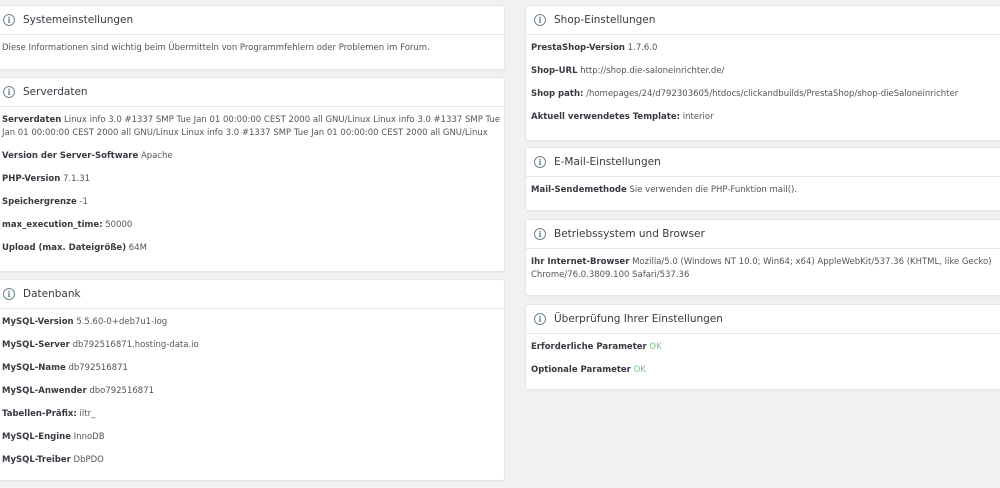  Describe the element at coordinates (70, 156) in the screenshot. I see `row-label: Version der Server-Software` at that location.